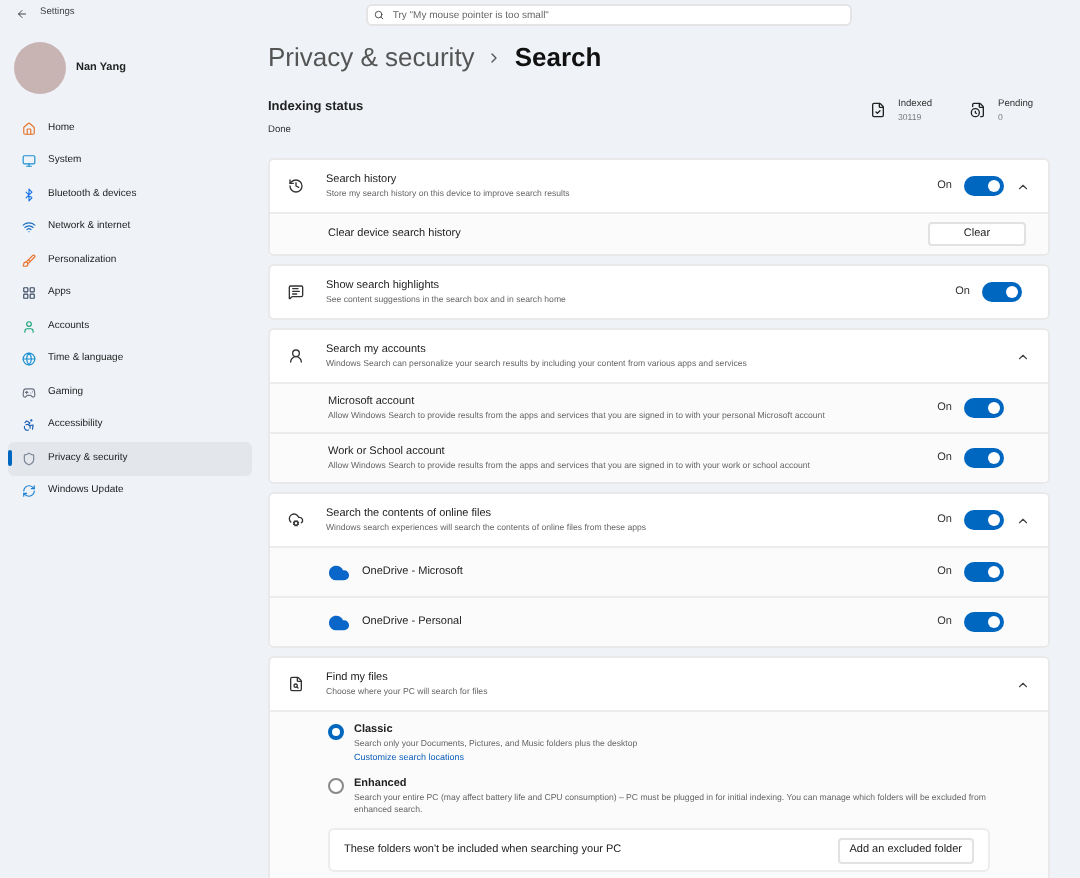 The image size is (1080, 878). I want to click on monitor-icon, so click(29, 161).